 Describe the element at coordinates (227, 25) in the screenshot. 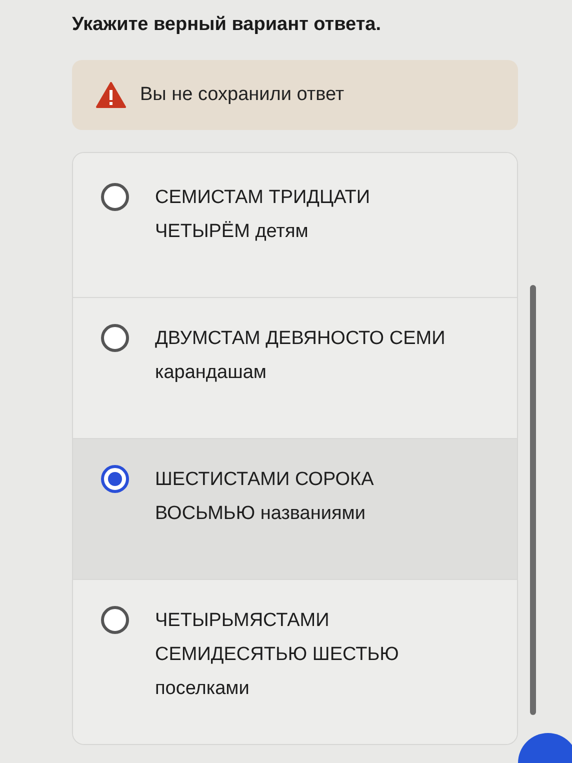

I see `question-title: Укажите верный вариант ответа.` at that location.